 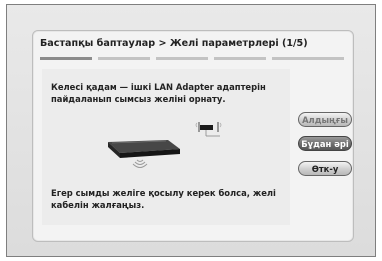 I want to click on wireless-signal-icon, so click(x=140, y=163).